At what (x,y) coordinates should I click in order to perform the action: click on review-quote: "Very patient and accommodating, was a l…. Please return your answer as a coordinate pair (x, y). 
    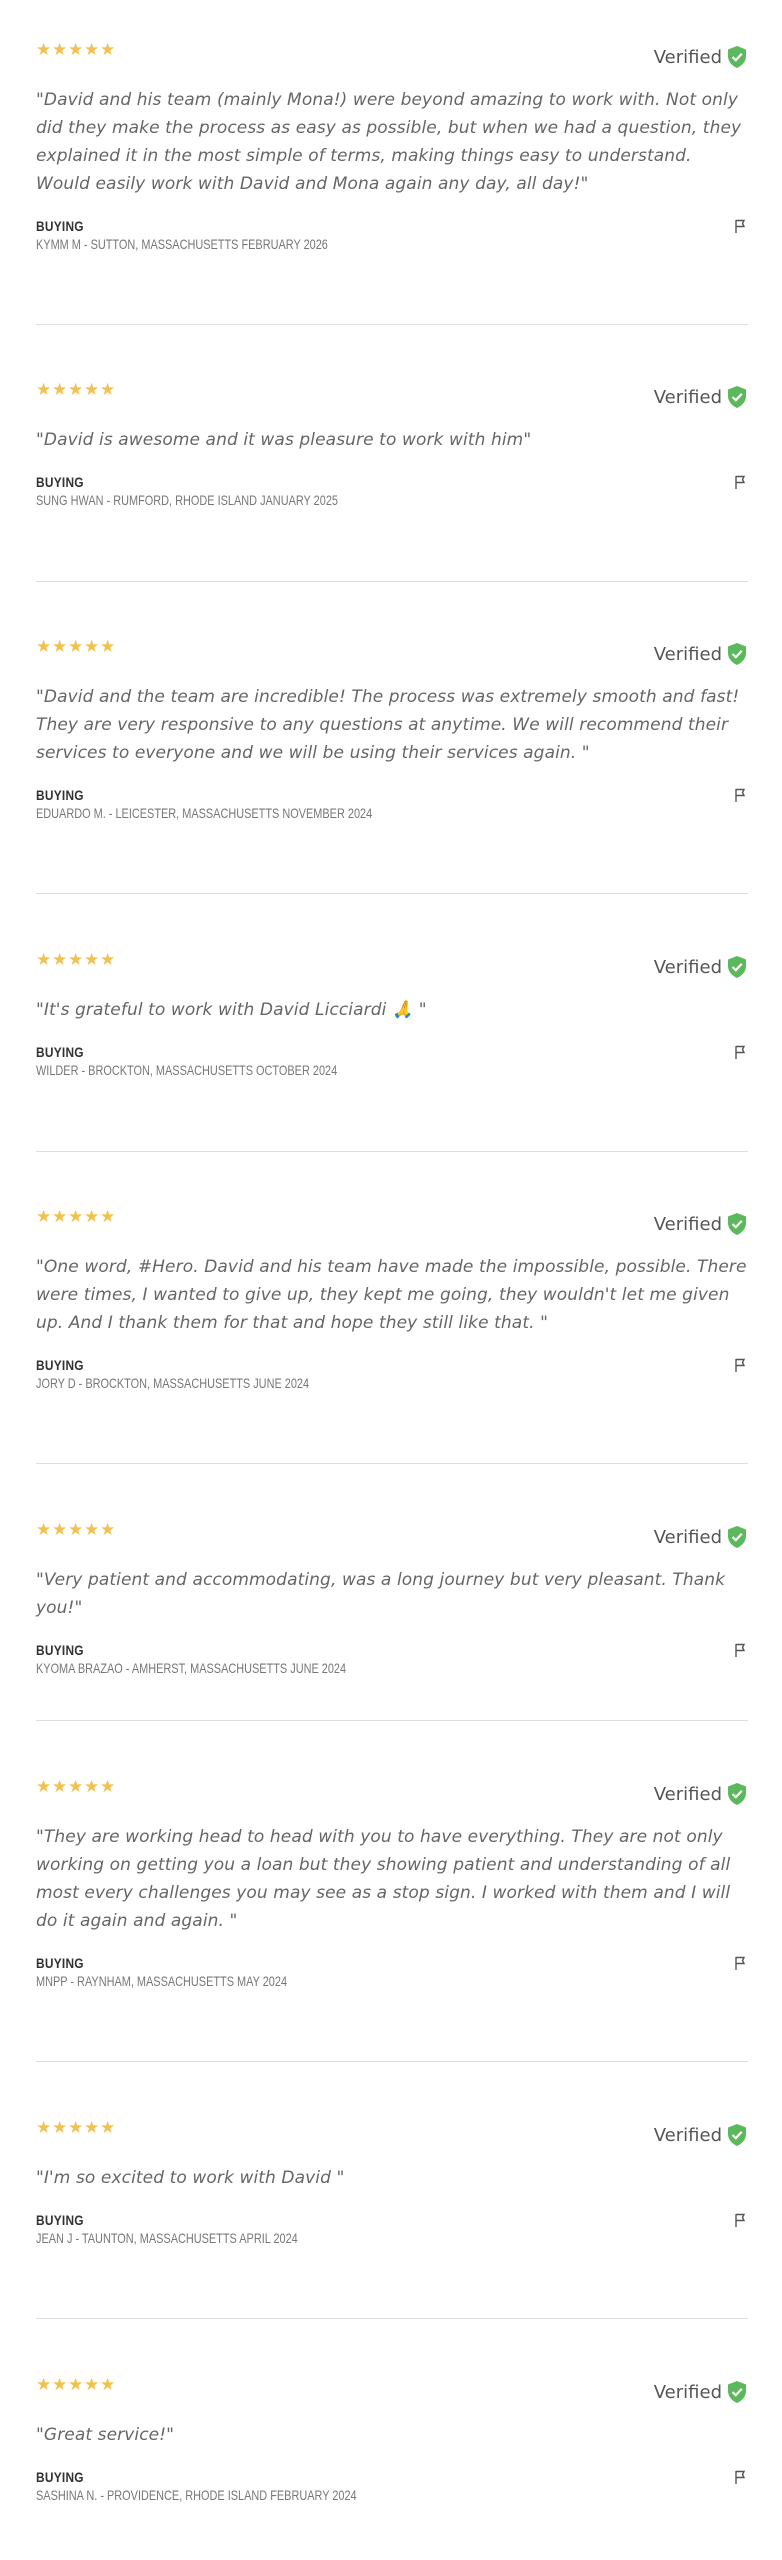
    Looking at the image, I should click on (381, 1594).